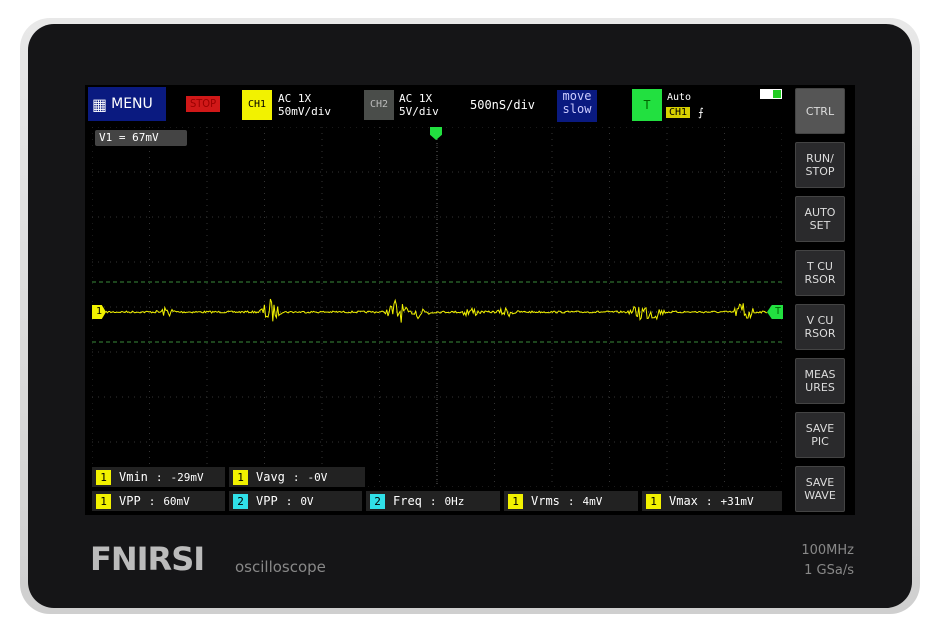 This screenshot has width=940, height=636. Describe the element at coordinates (295, 501) in the screenshot. I see `measurement-vpp: 2 VPP:0V` at that location.